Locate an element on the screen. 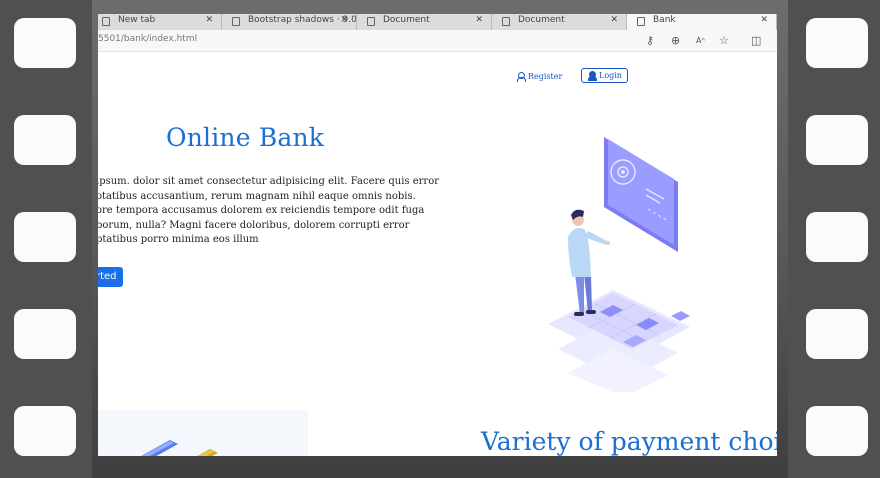 The image size is (880, 478). address-bar: 5501/bank/index.html ⚷ ⊕ Aᴬ ☆ ◫ is located at coordinates (437, 41).